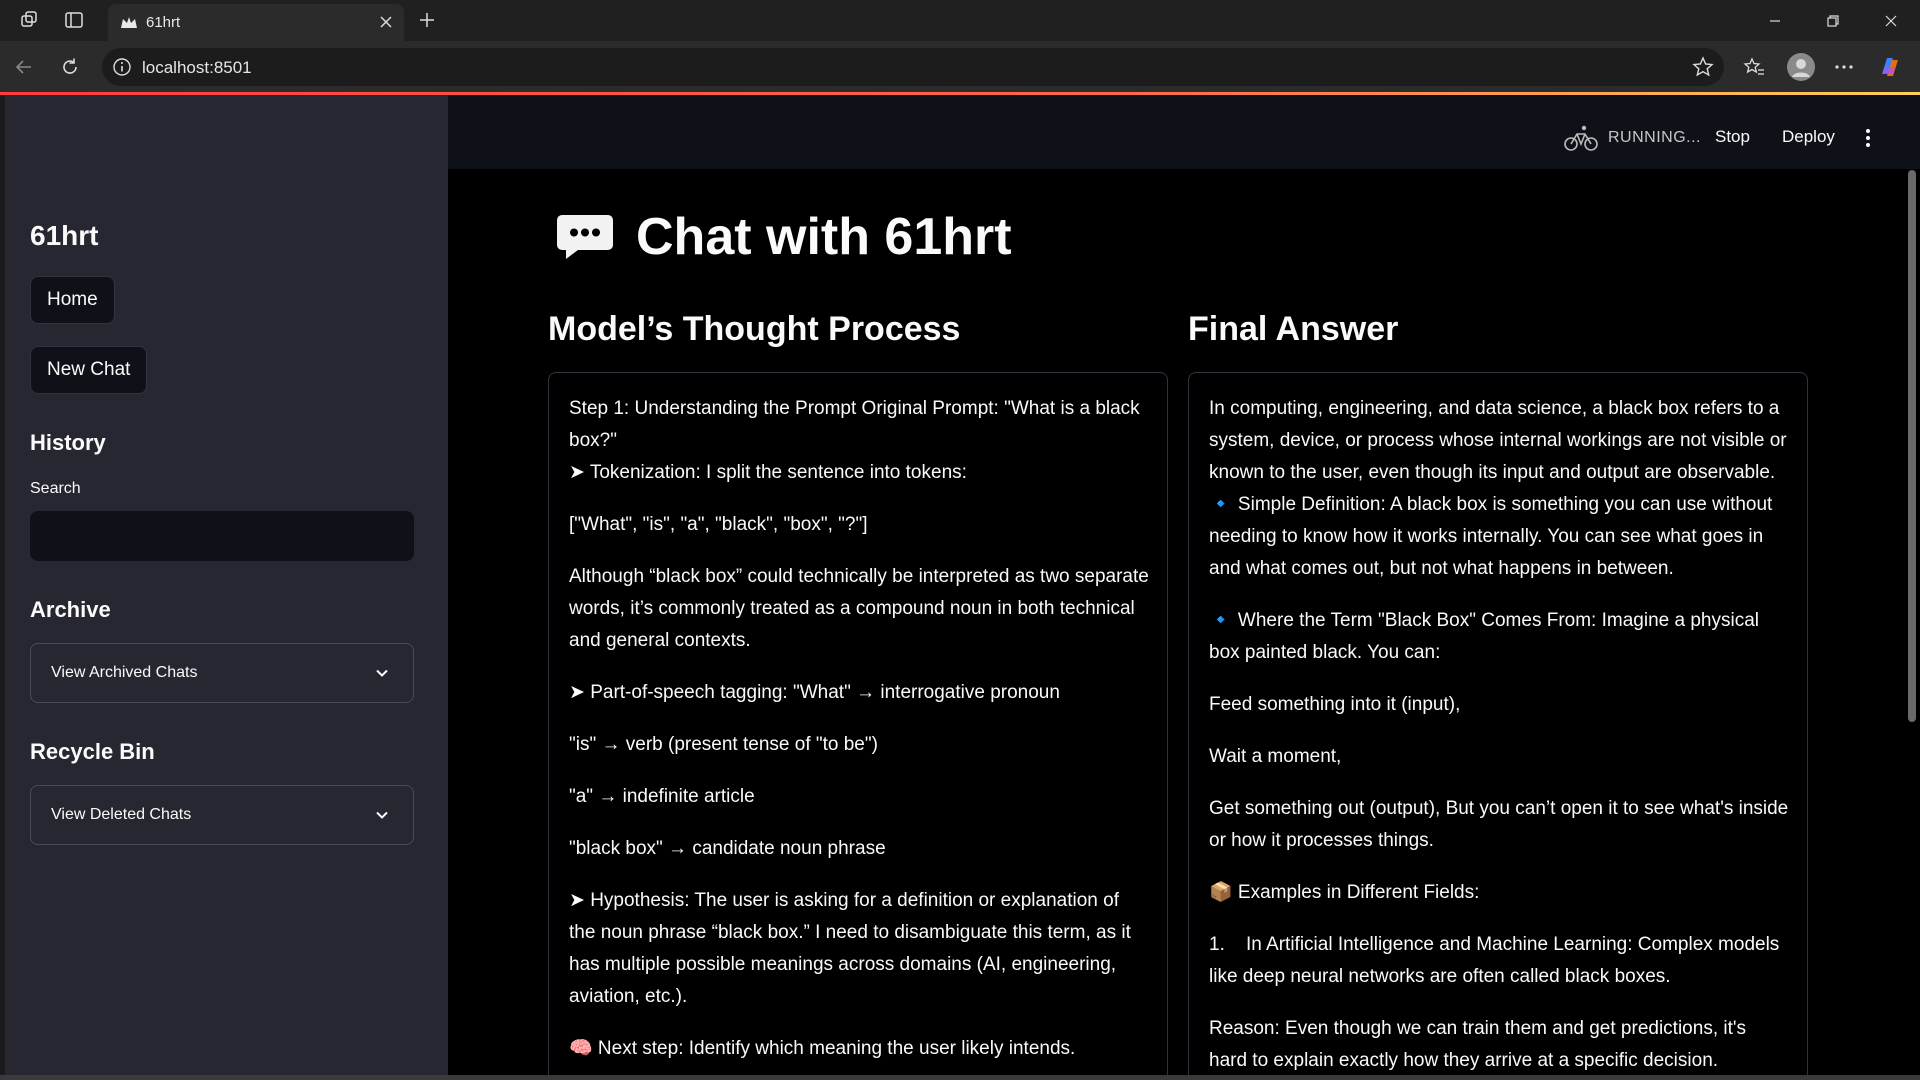 The height and width of the screenshot is (1080, 1920). I want to click on speech-bubble-icon, so click(585, 237).